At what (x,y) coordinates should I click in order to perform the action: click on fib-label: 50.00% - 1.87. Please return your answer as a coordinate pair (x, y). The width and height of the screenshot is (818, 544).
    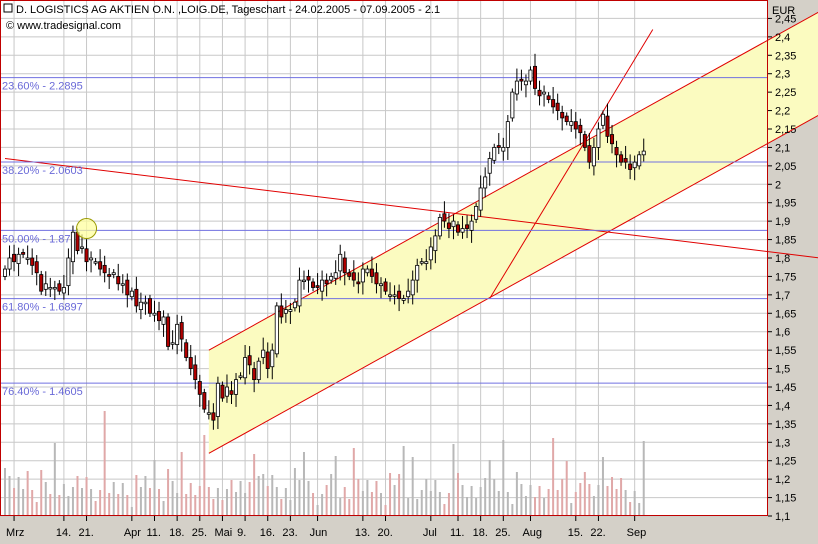
    Looking at the image, I should click on (36, 239).